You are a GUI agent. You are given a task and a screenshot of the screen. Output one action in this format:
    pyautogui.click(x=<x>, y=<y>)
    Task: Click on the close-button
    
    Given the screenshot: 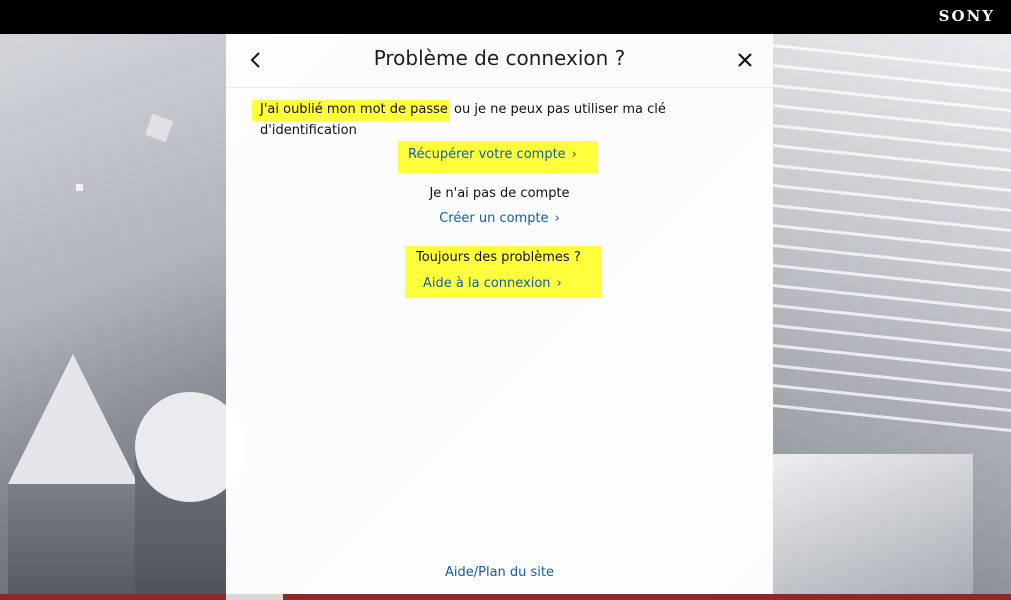 What is the action you would take?
    pyautogui.click(x=745, y=60)
    